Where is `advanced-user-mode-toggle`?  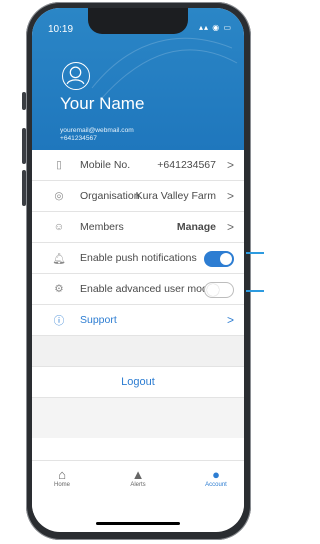 advanced-user-mode-toggle is located at coordinates (219, 290).